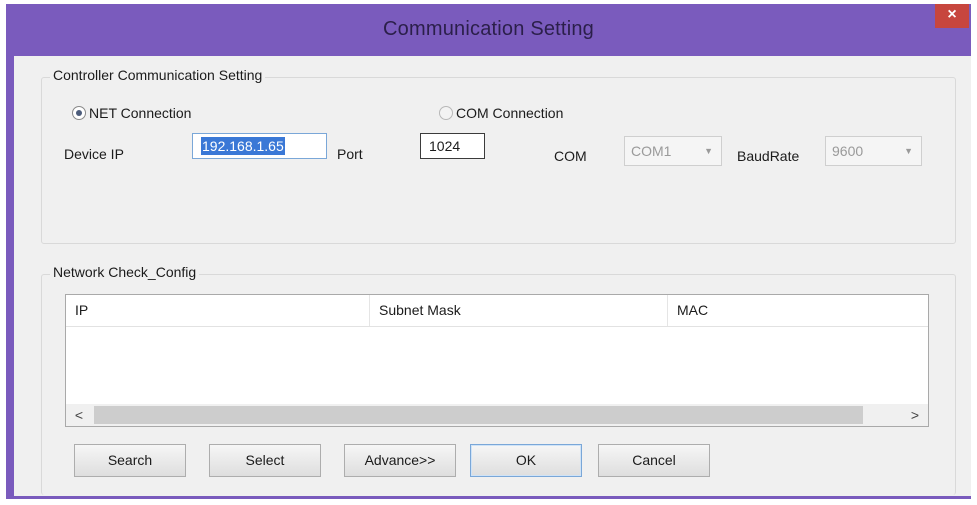 The height and width of the screenshot is (505, 977). Describe the element at coordinates (673, 151) in the screenshot. I see `com-port-select: COM1 ▼` at that location.